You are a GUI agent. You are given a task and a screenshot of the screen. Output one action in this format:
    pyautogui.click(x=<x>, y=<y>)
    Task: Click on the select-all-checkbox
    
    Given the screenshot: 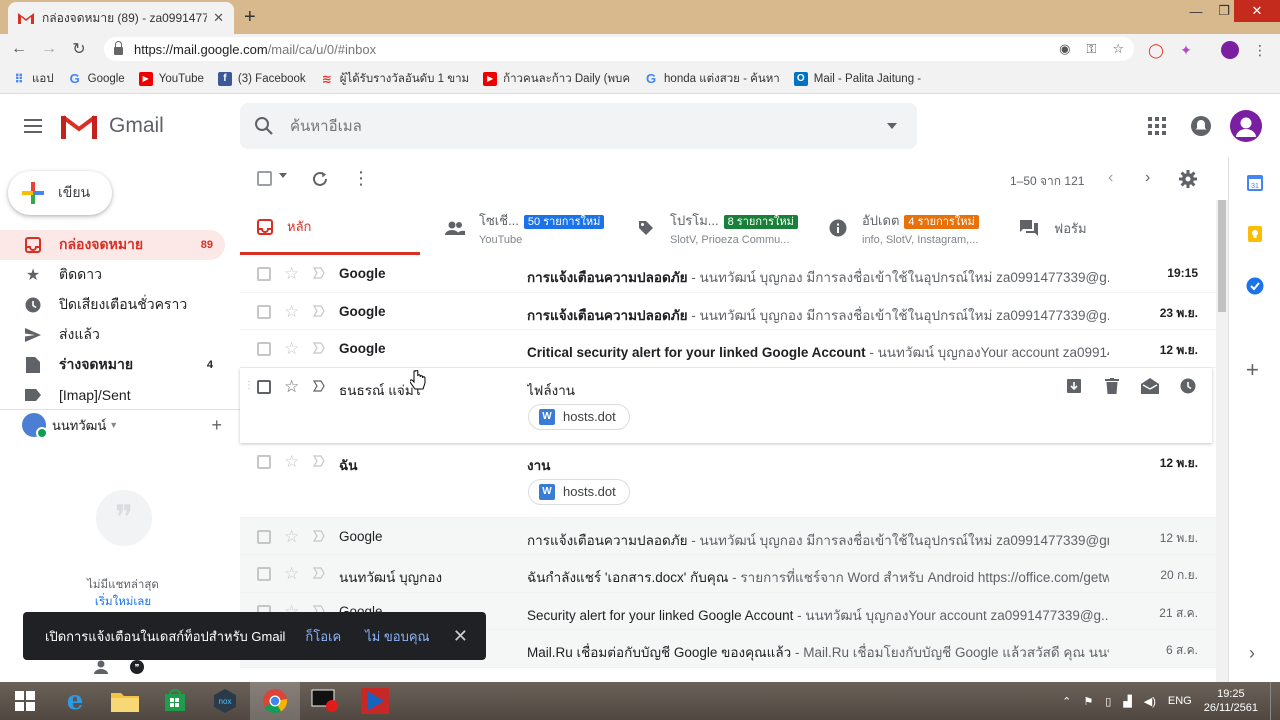 What is the action you would take?
    pyautogui.click(x=264, y=178)
    